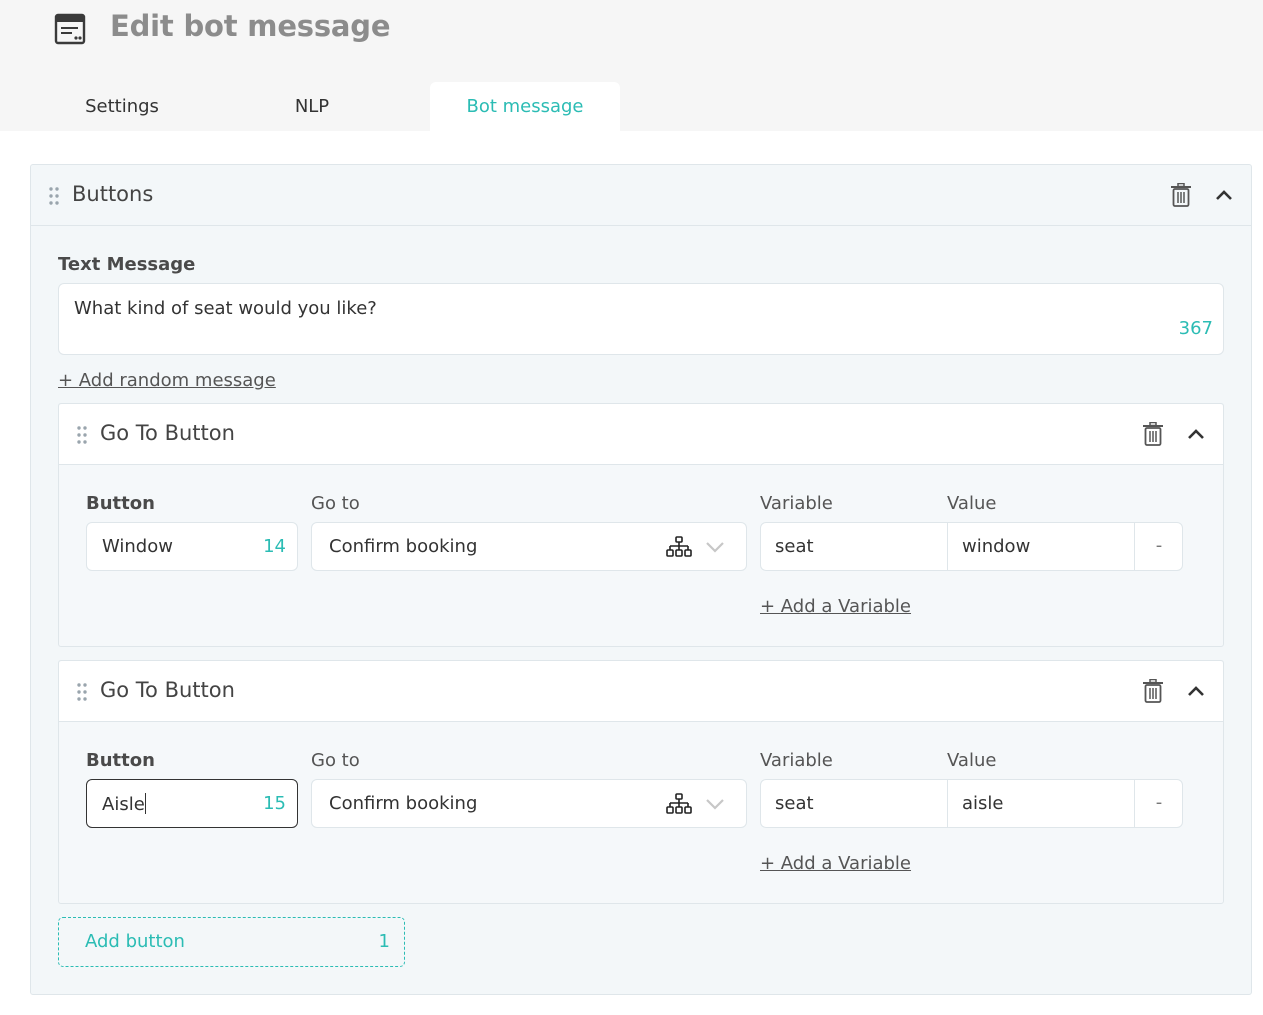  What do you see at coordinates (122, 106) in the screenshot?
I see `tab-settings: Settings` at bounding box center [122, 106].